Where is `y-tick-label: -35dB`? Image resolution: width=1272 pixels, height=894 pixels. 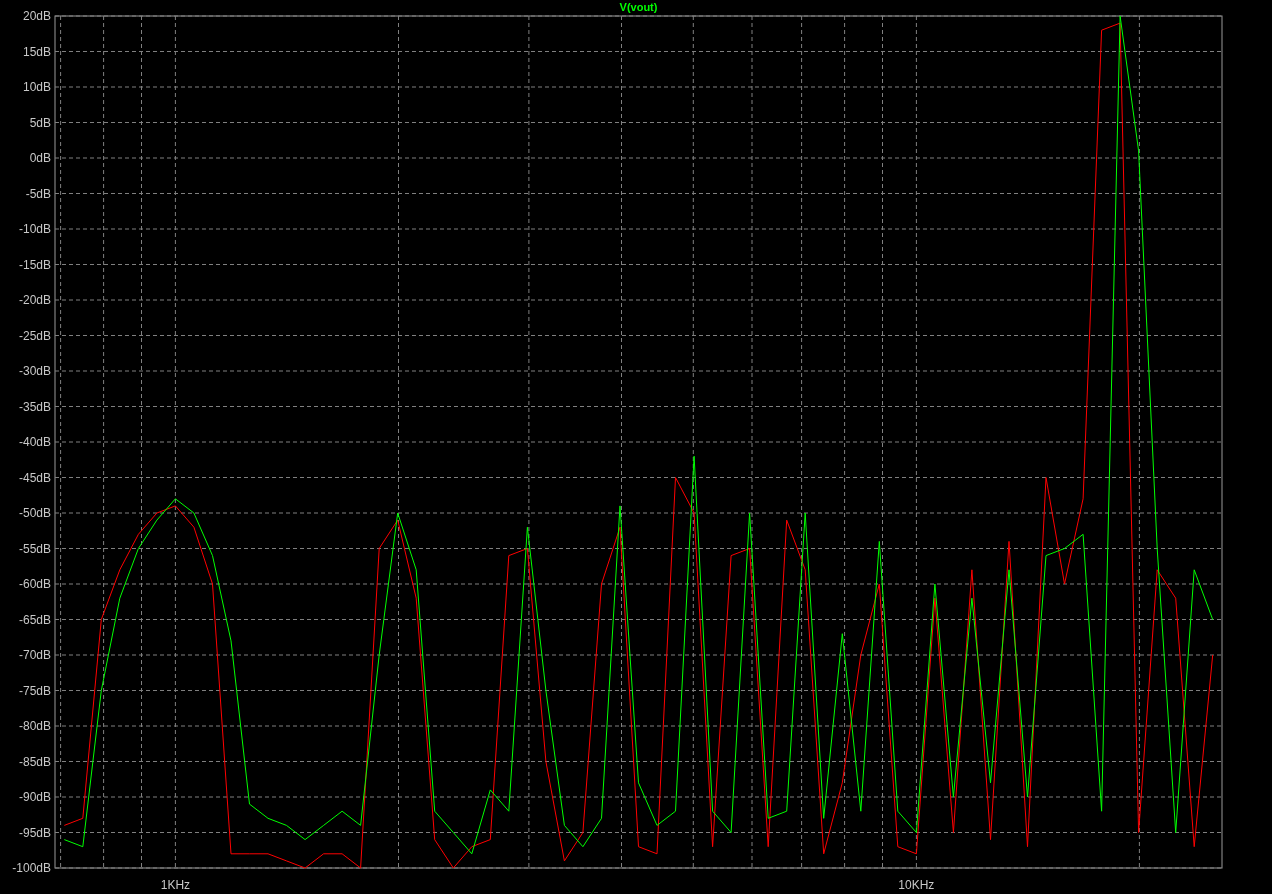
y-tick-label: -35dB is located at coordinates (34, 406).